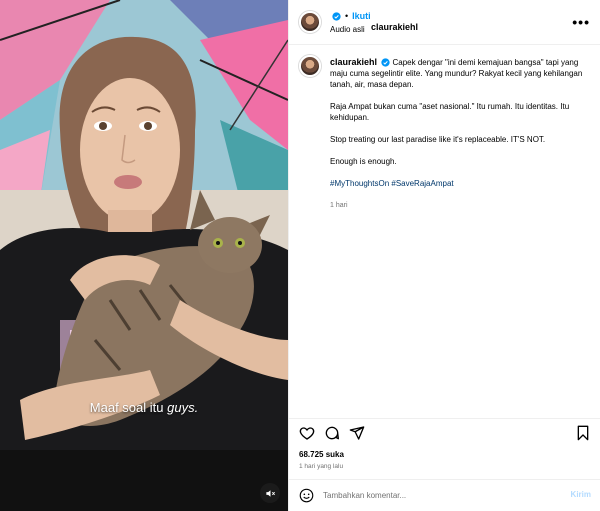 The image size is (600, 511). I want to click on action-icons, so click(332, 433).